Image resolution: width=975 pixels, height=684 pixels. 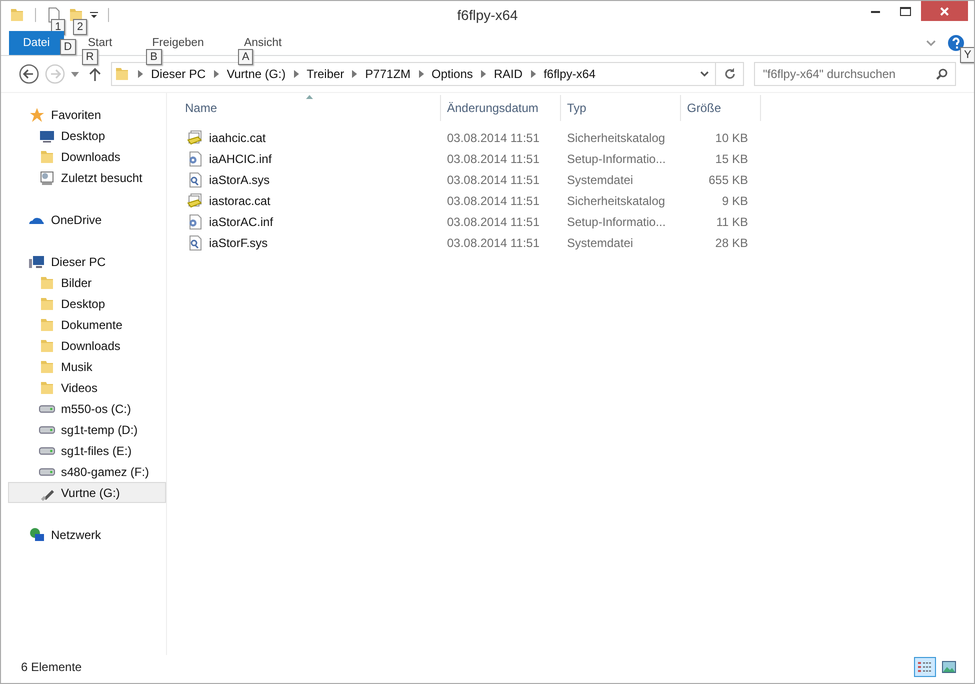 I want to click on nav-item: Favoriten, so click(x=83, y=114).